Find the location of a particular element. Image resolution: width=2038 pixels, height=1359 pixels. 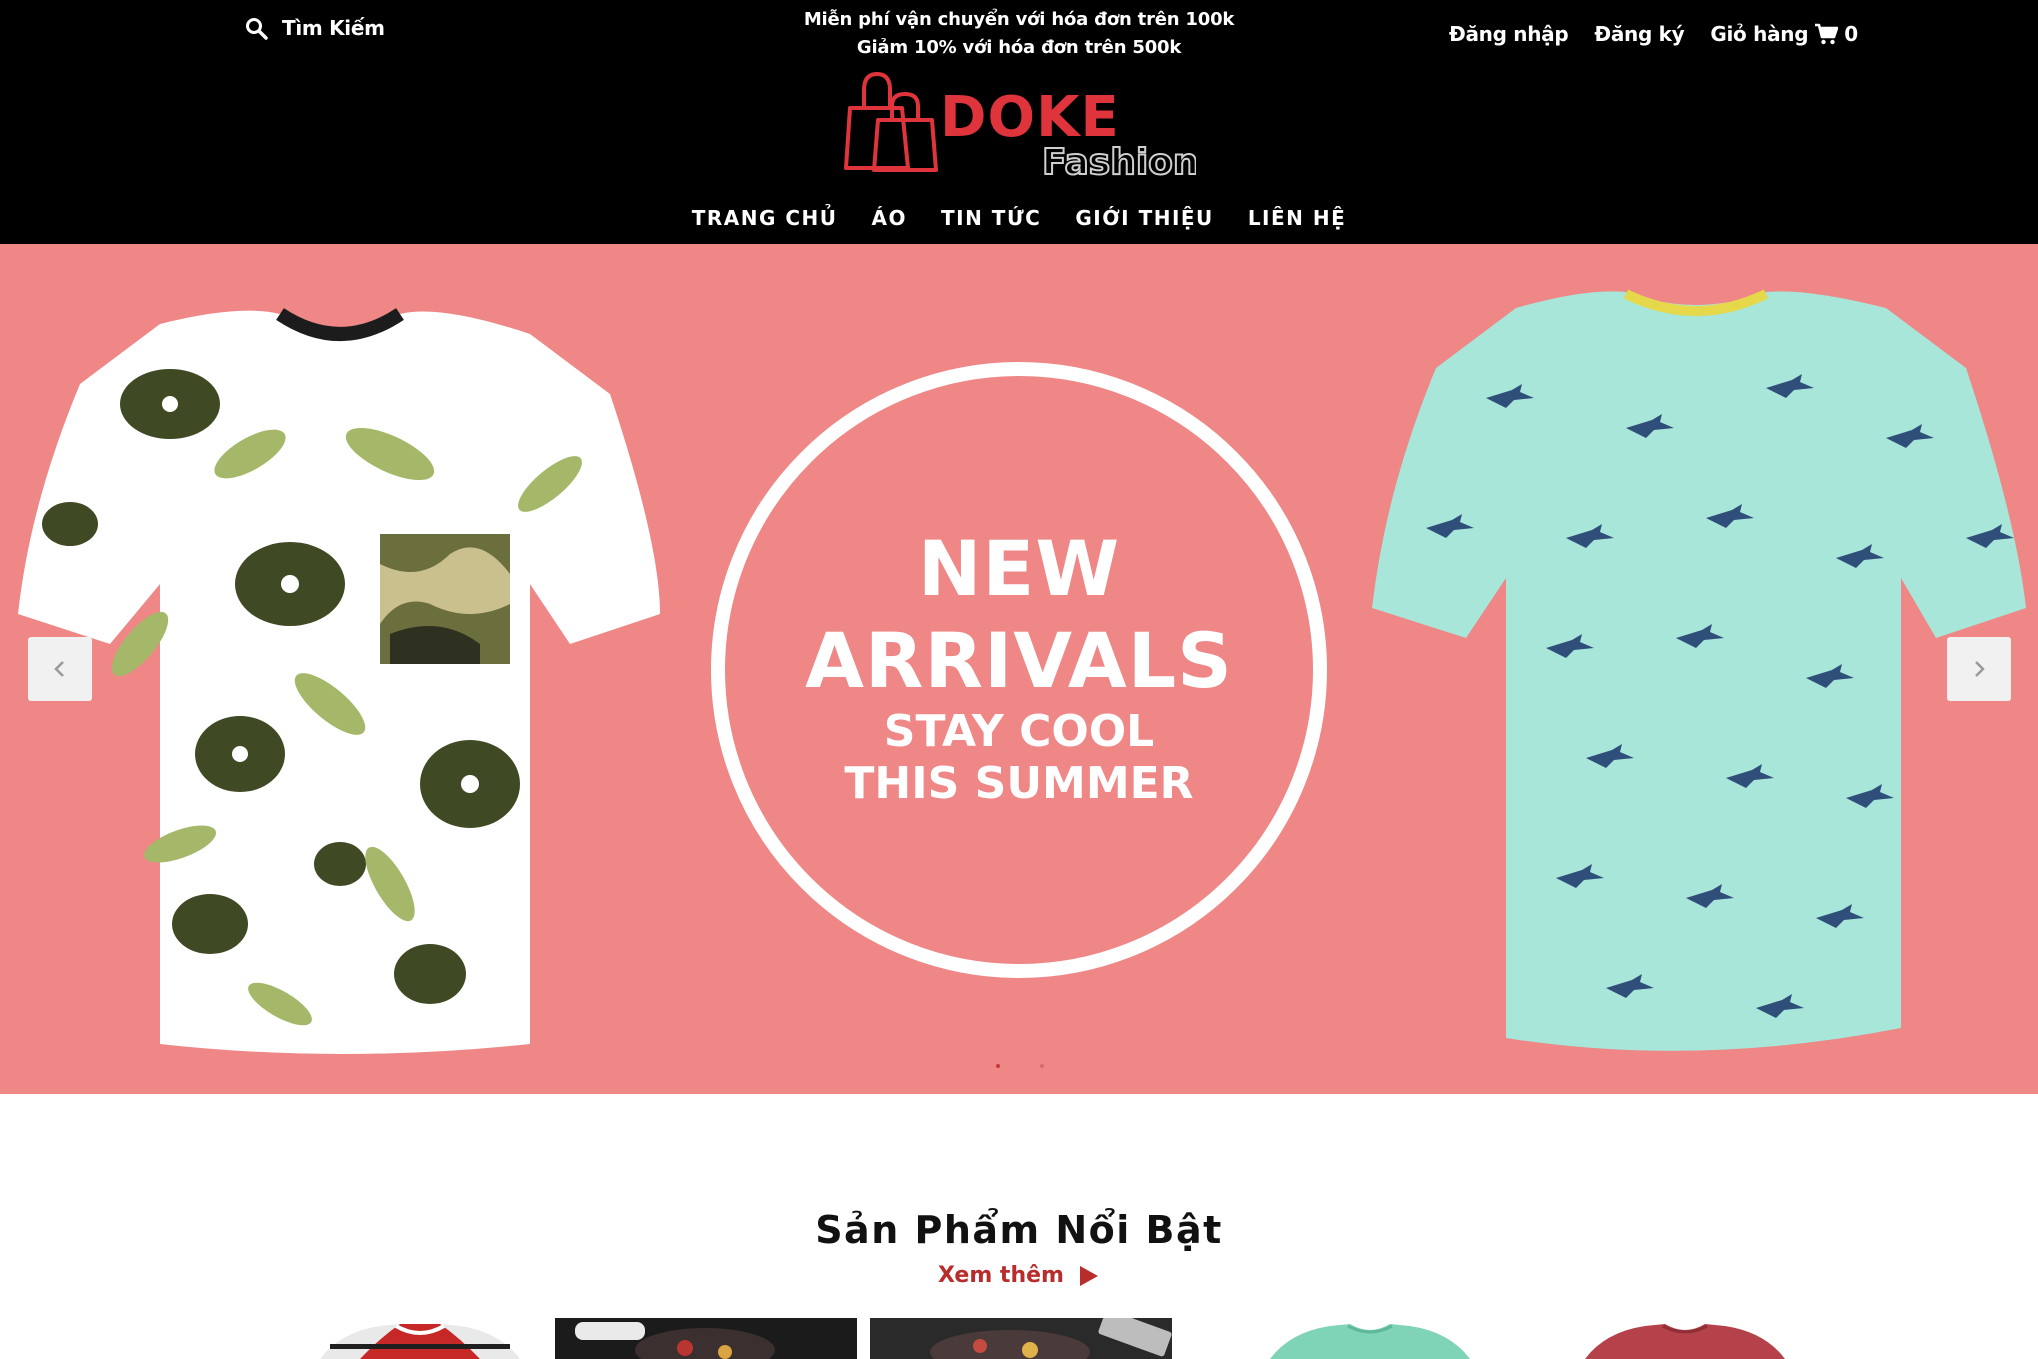

featured-products-row is located at coordinates (1019, 1338).